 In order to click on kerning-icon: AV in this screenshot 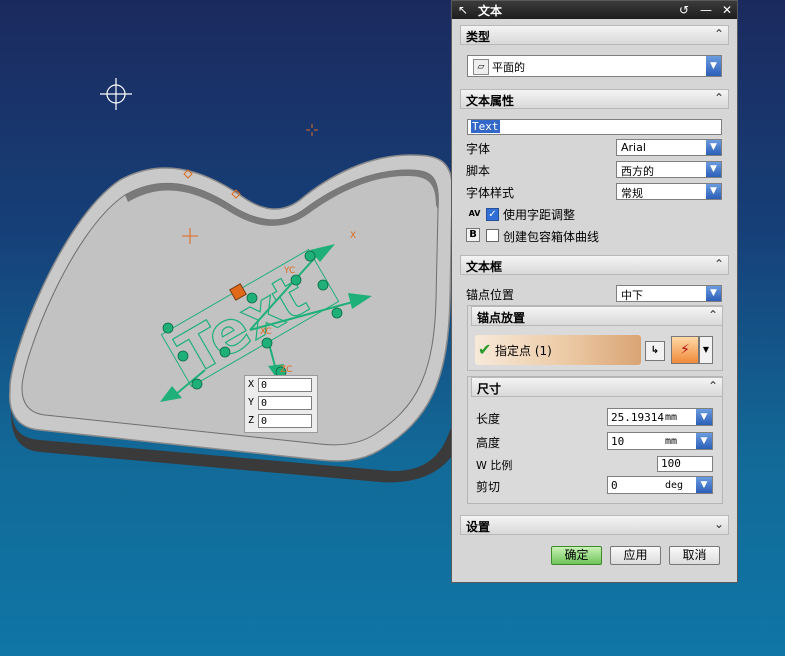, I will do `click(474, 213)`.